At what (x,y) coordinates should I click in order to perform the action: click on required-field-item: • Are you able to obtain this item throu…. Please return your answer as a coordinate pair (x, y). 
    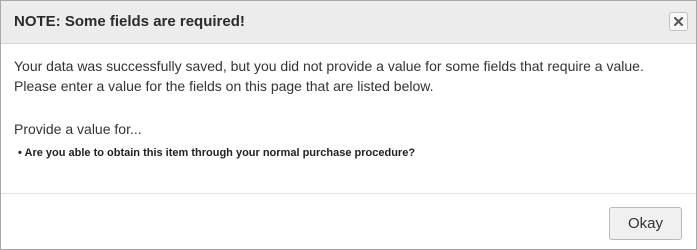
    Looking at the image, I should click on (216, 153).